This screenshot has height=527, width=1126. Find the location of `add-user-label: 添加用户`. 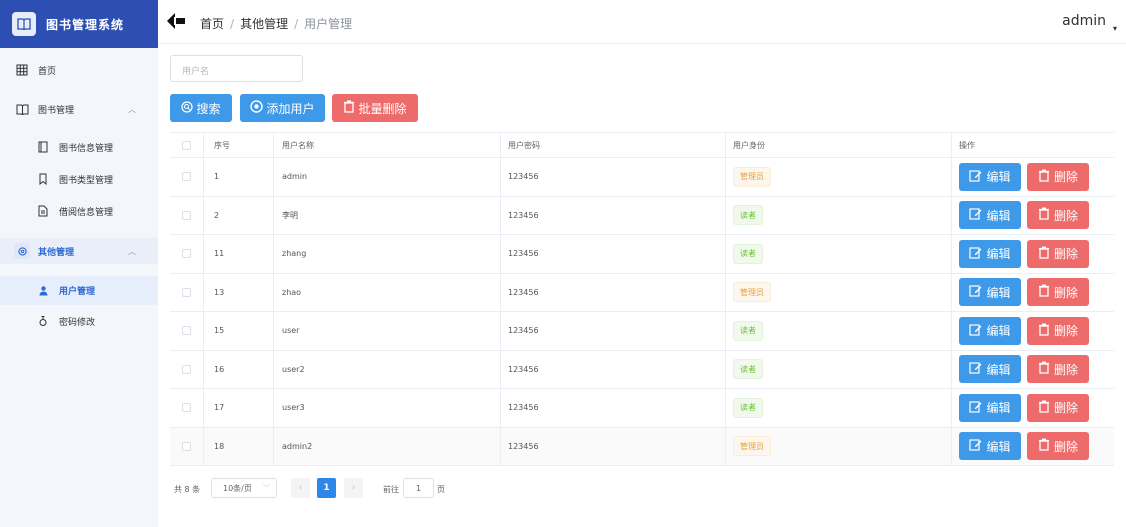

add-user-label: 添加用户 is located at coordinates (290, 108).